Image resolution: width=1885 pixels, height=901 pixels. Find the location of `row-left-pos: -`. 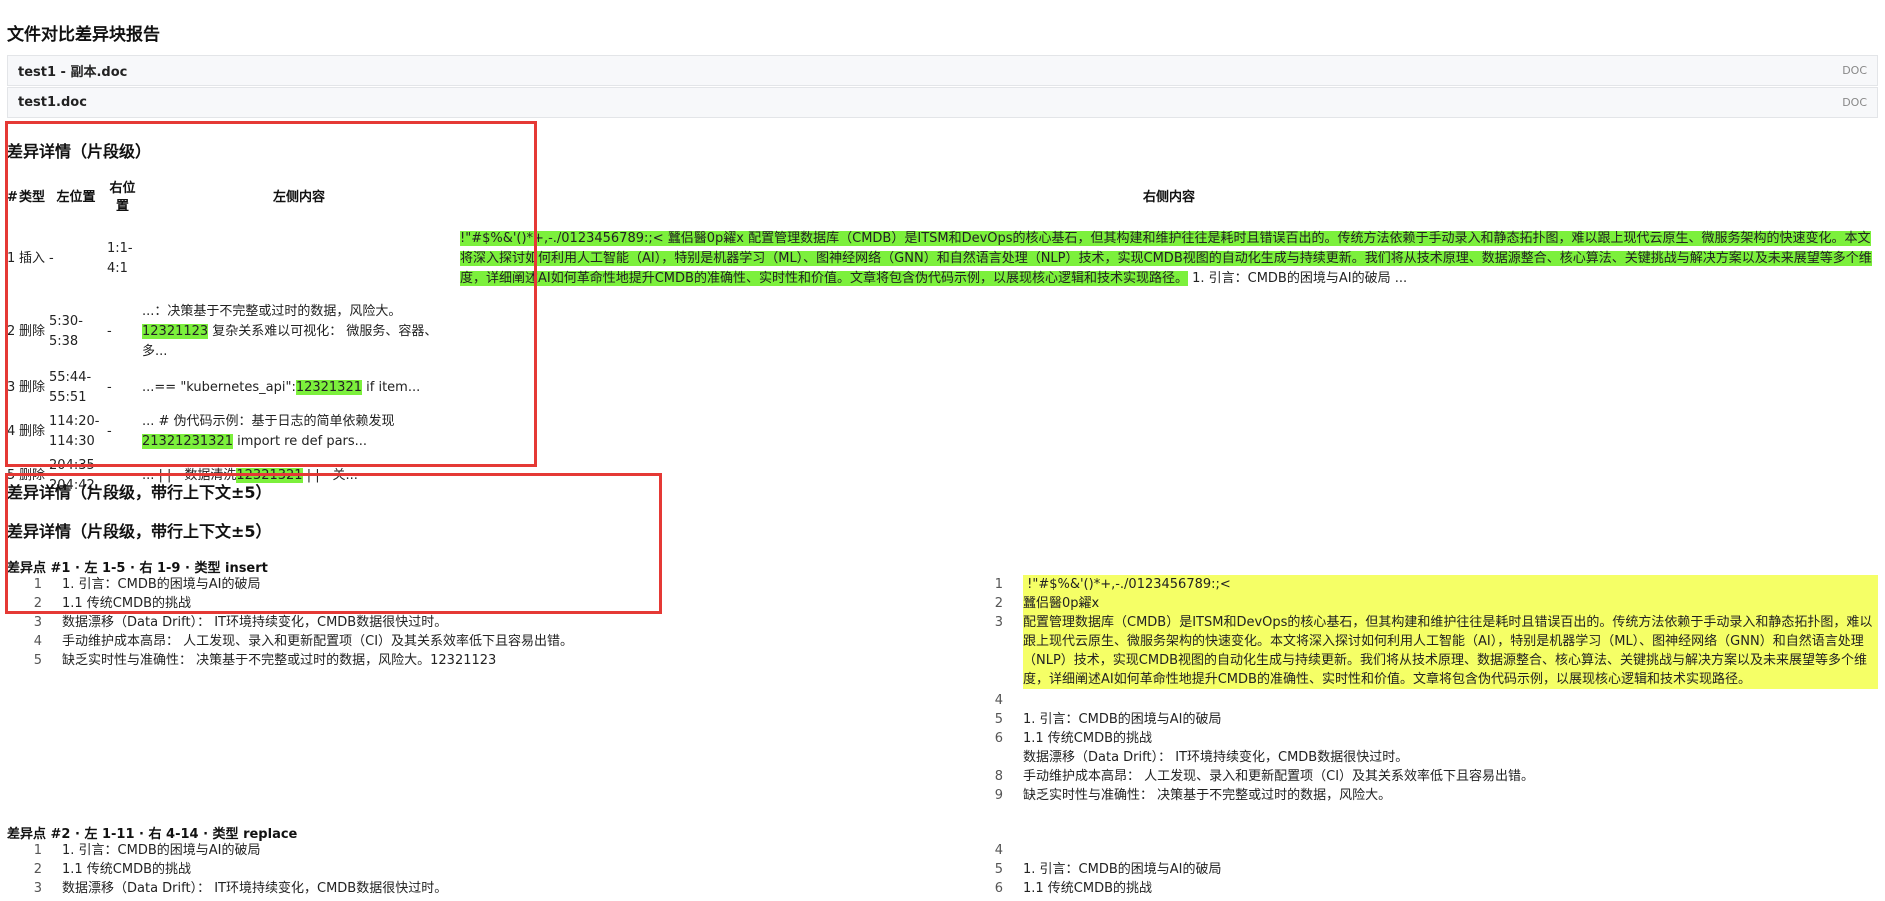

row-left-pos: - is located at coordinates (51, 258).